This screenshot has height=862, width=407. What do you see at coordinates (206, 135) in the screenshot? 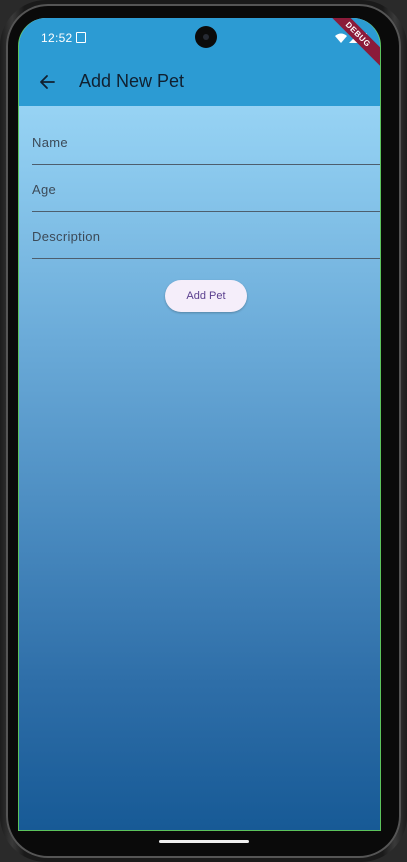
I see `name-field: Name` at bounding box center [206, 135].